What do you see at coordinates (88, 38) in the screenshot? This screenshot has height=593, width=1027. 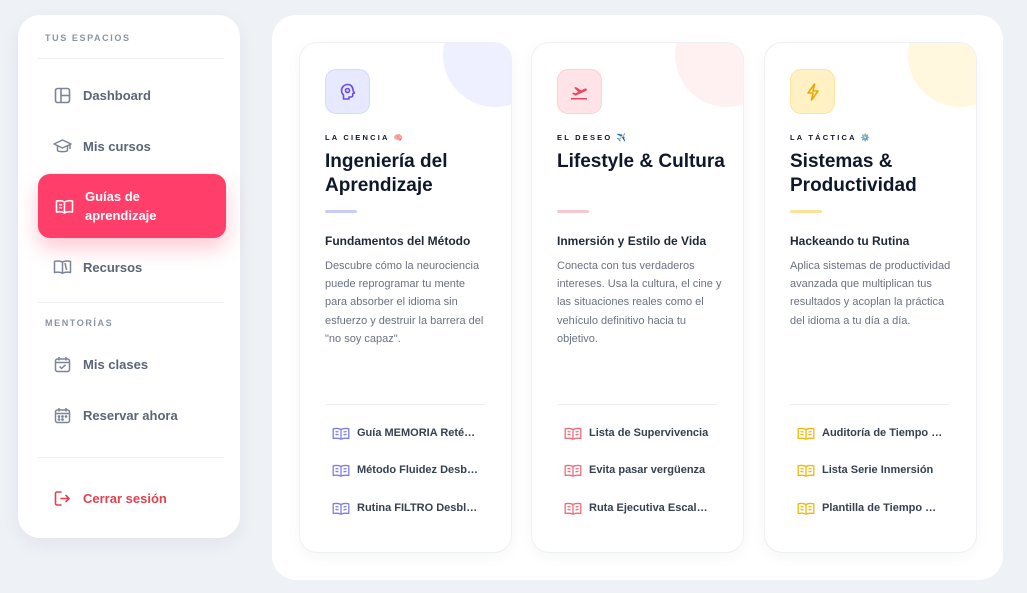 I see `section-label-spaces: TUS ESPACIOS` at bounding box center [88, 38].